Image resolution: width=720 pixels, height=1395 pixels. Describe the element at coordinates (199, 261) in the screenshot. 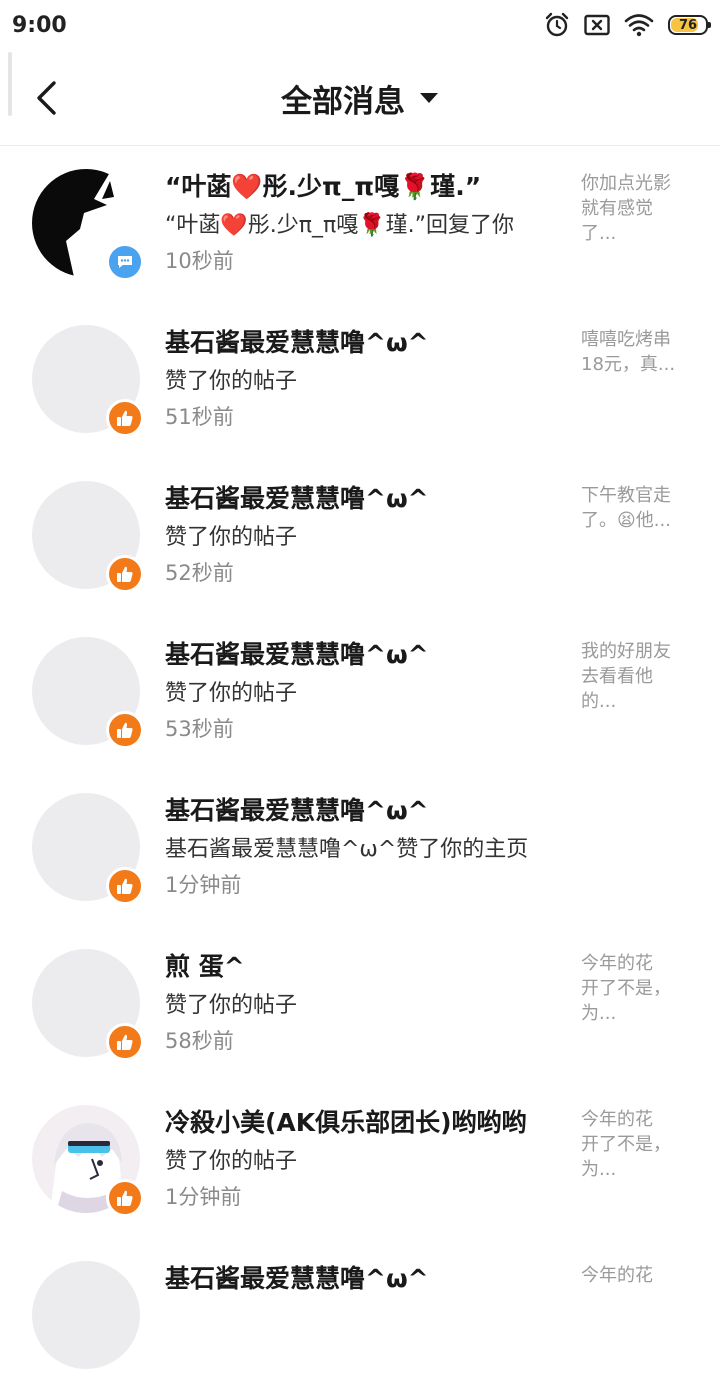

I see `message-time: 10秒前` at that location.